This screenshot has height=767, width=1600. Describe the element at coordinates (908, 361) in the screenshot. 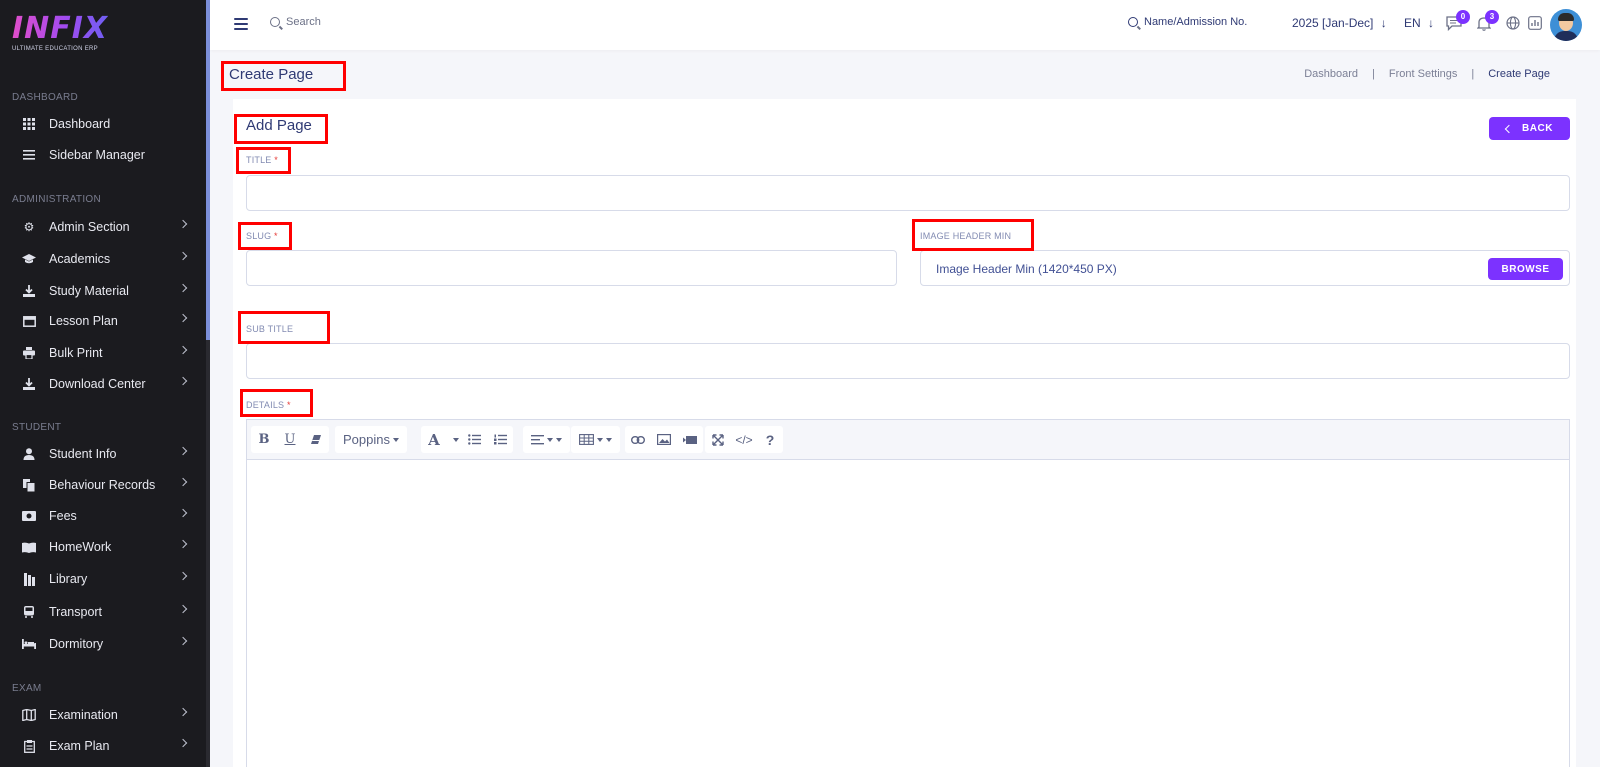

I see `subtitle-input` at that location.